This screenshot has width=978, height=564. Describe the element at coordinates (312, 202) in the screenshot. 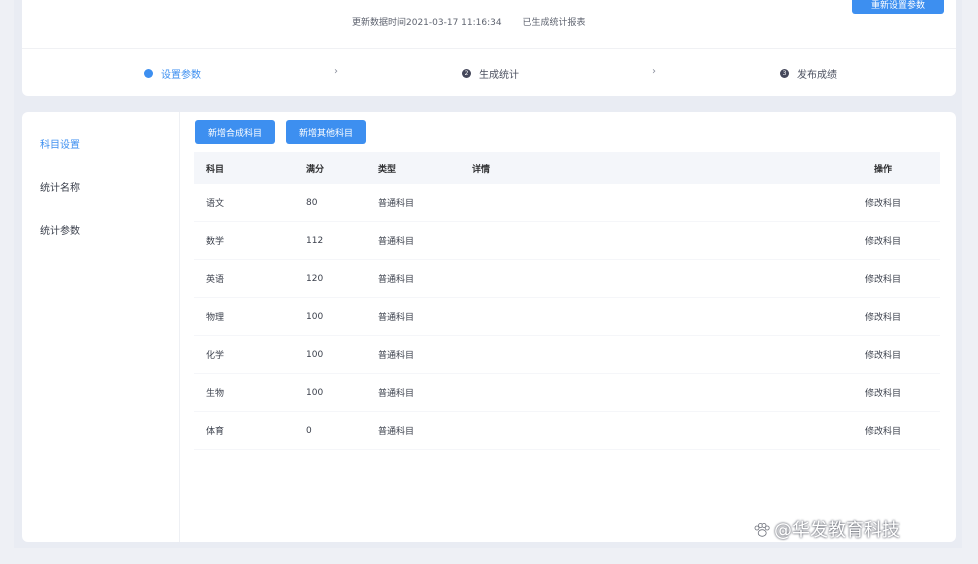

I see `cell-score: 80` at that location.